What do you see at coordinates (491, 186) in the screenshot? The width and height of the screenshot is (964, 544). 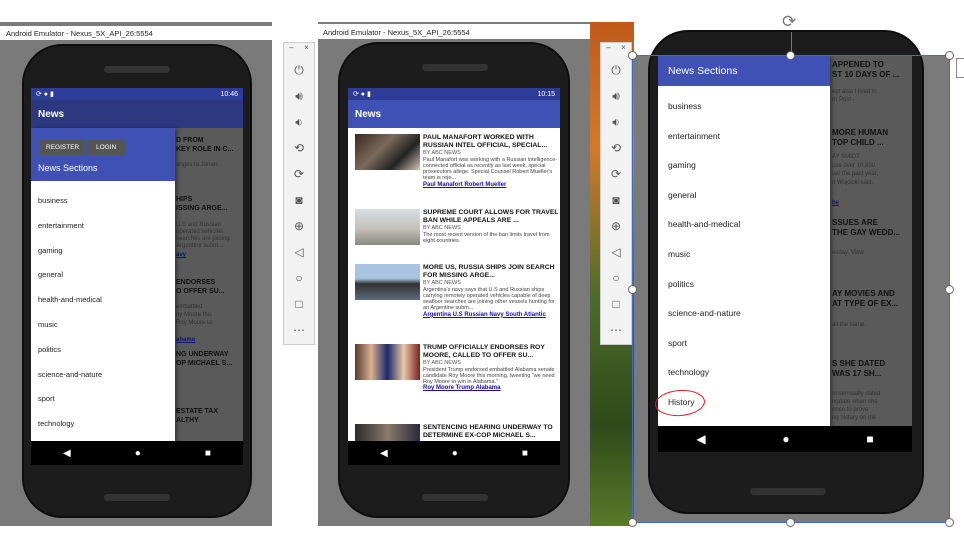 I see `article-tags: Paul Manafort Robert Mueller` at bounding box center [491, 186].